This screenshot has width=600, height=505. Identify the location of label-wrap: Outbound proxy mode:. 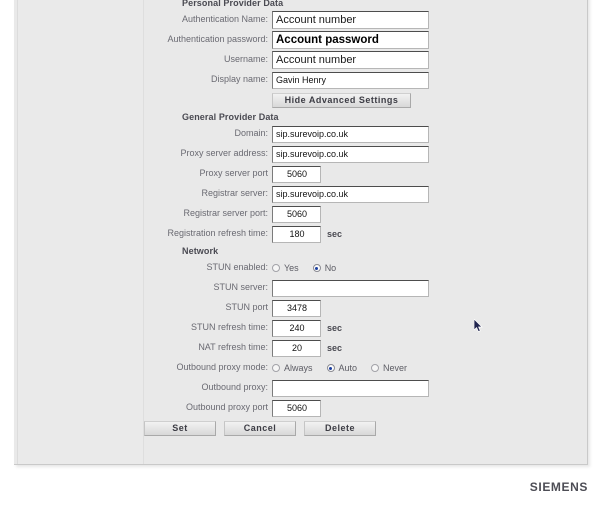
(206, 368).